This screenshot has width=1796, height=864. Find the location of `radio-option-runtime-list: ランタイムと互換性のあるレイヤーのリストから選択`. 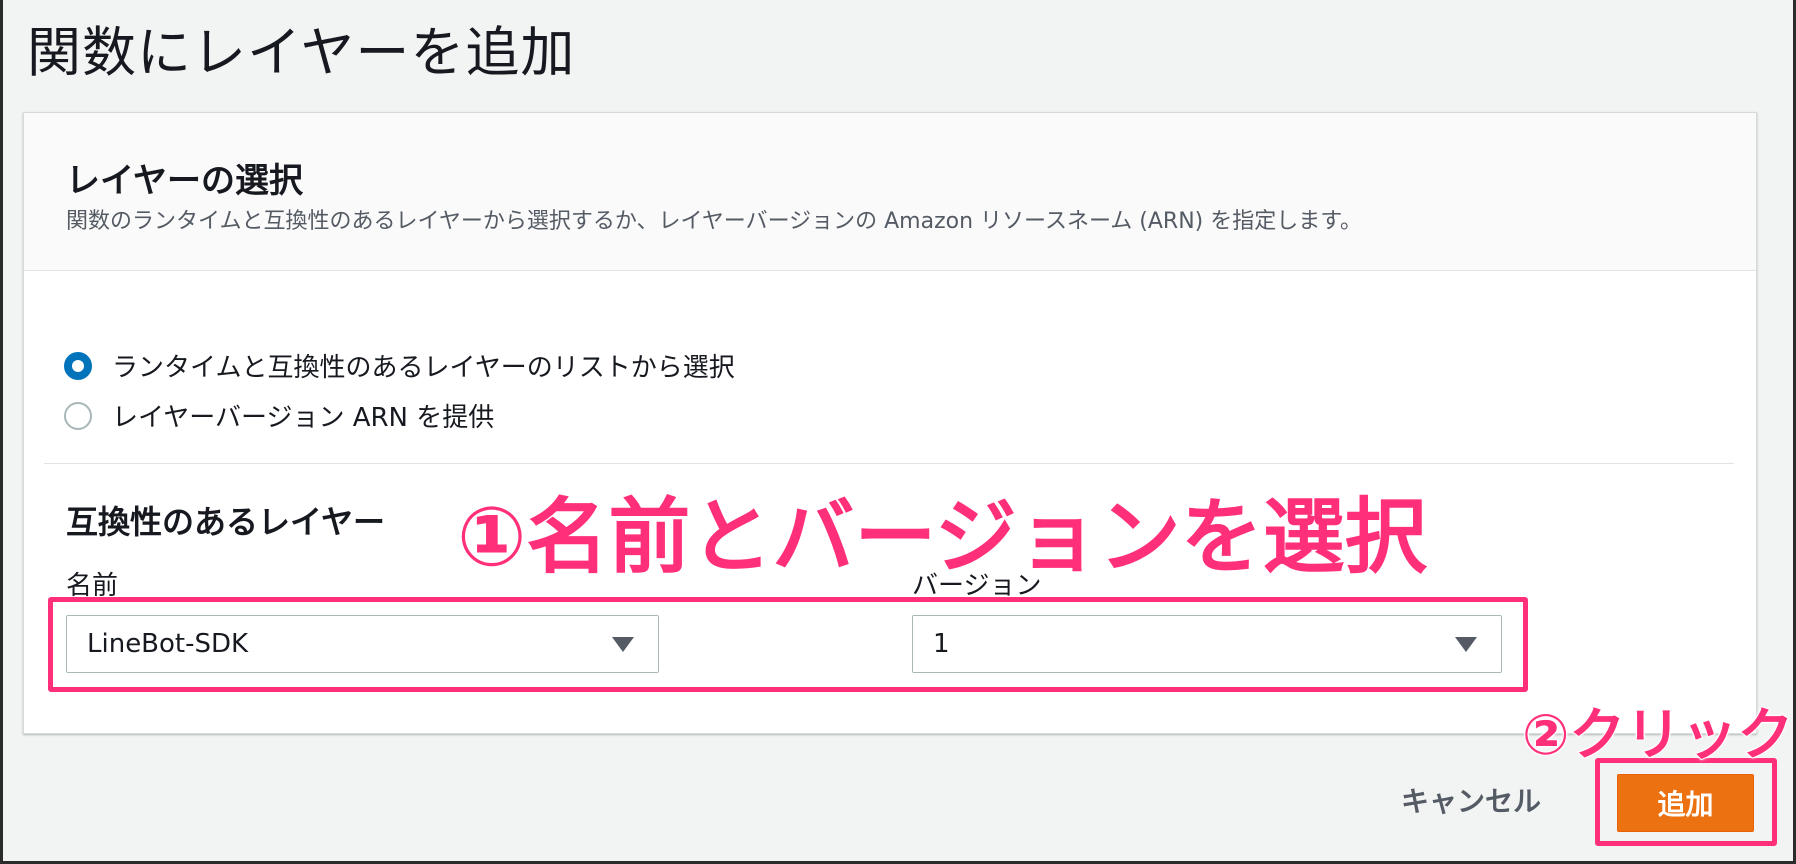

radio-option-runtime-list: ランタイムと互換性のあるレイヤーのリストから選択 is located at coordinates (399, 365).